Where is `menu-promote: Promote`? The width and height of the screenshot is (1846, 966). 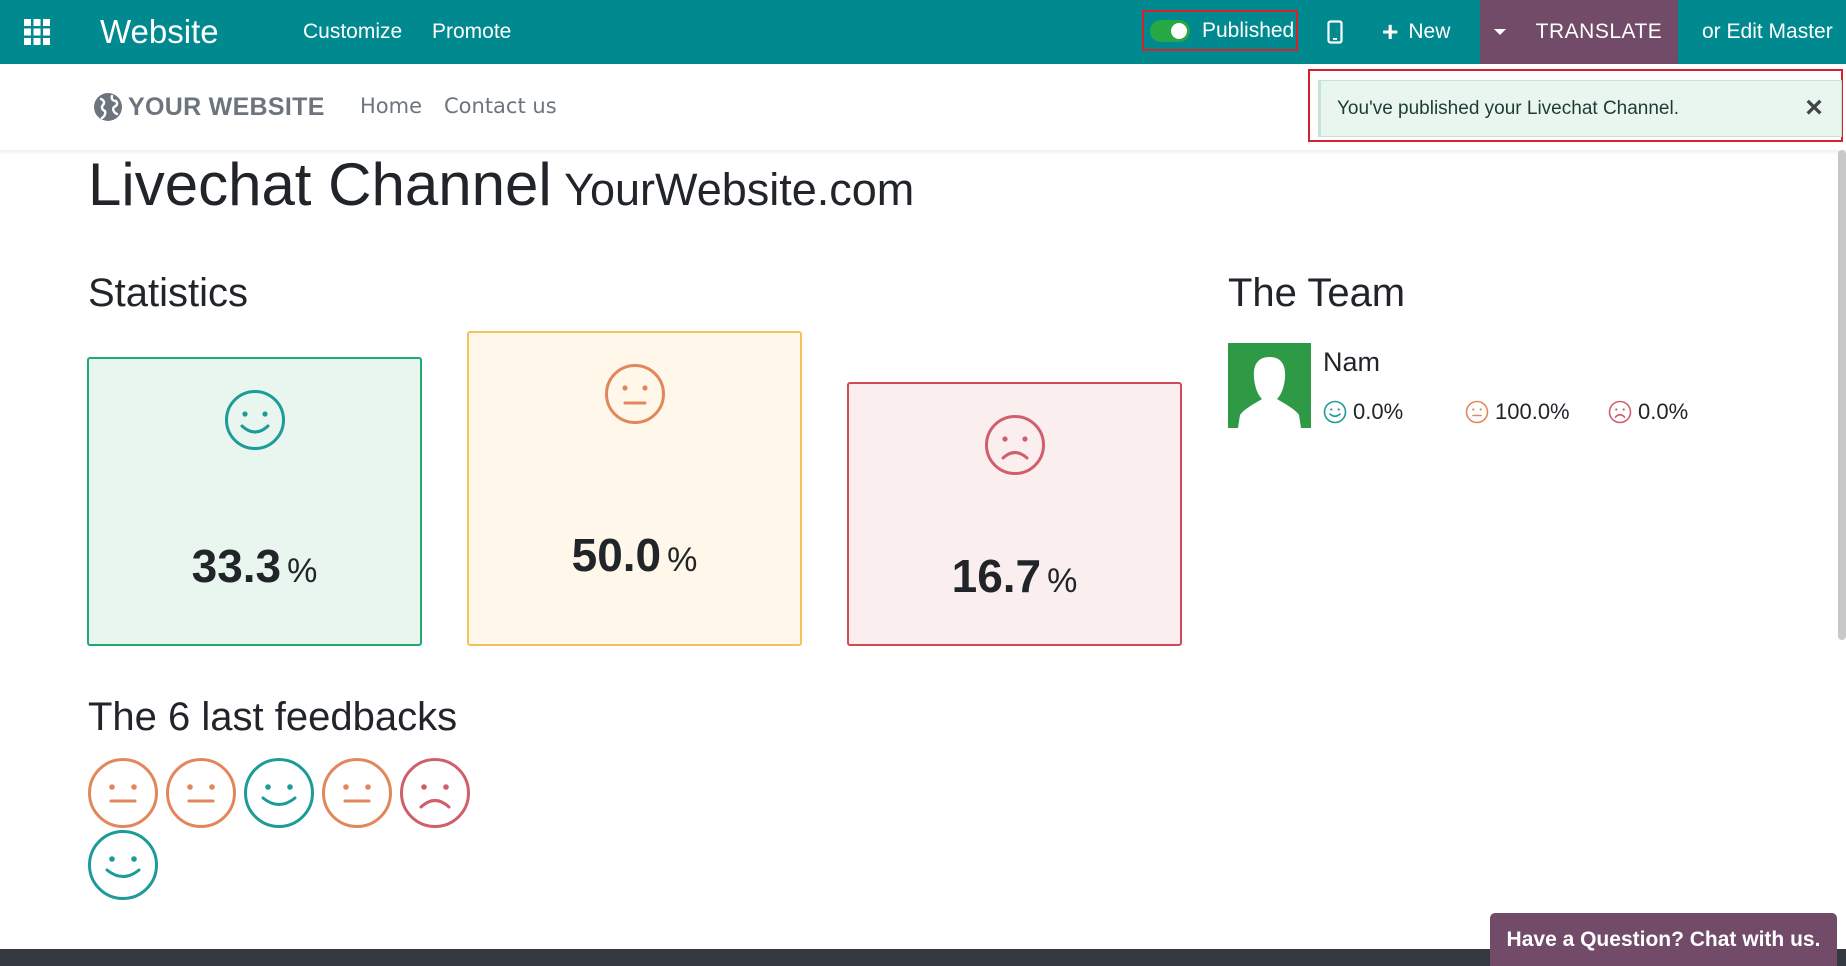 menu-promote: Promote is located at coordinates (471, 32).